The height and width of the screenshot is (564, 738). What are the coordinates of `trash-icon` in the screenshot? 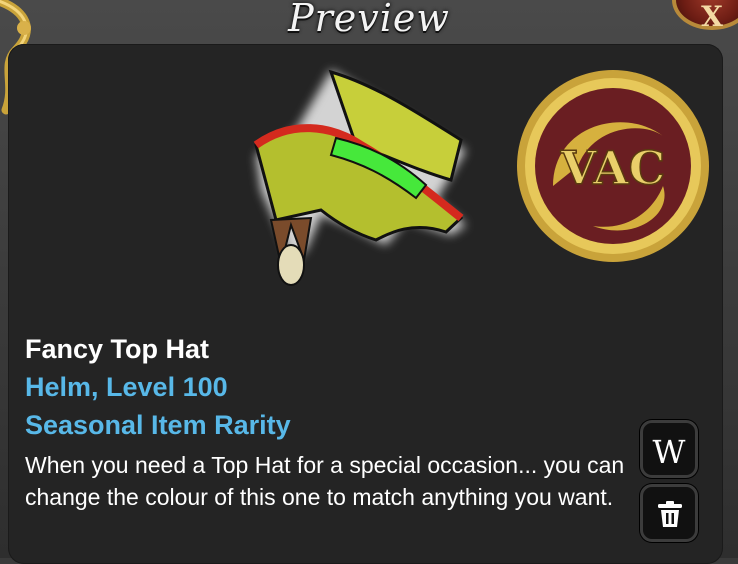 It's located at (670, 514).